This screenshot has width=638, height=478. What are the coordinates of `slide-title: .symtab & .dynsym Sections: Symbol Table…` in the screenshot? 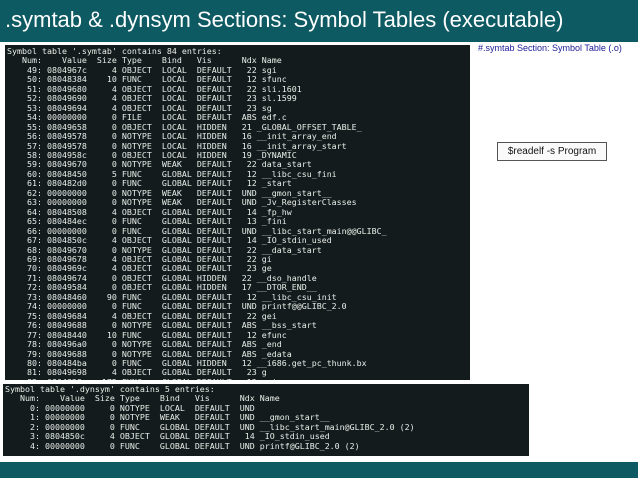 It's located at (284, 19).